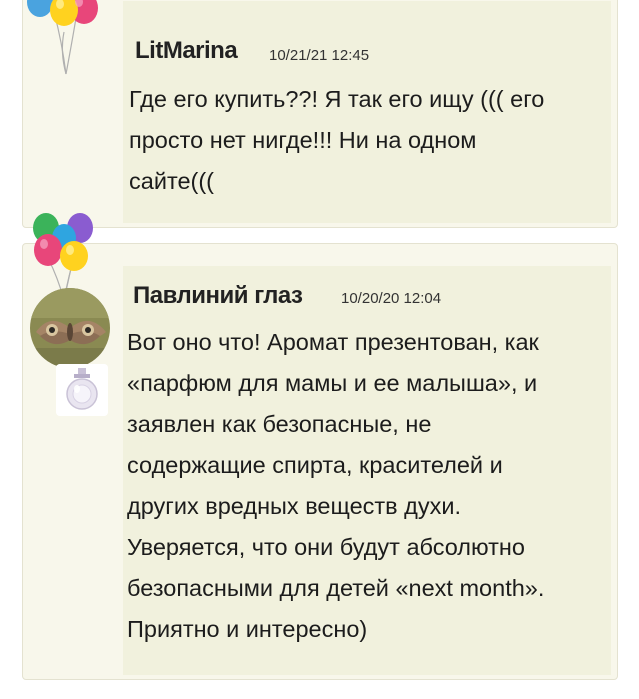 Image resolution: width=639 pixels, height=699 pixels. I want to click on balloons-icon, so click(62, 37).